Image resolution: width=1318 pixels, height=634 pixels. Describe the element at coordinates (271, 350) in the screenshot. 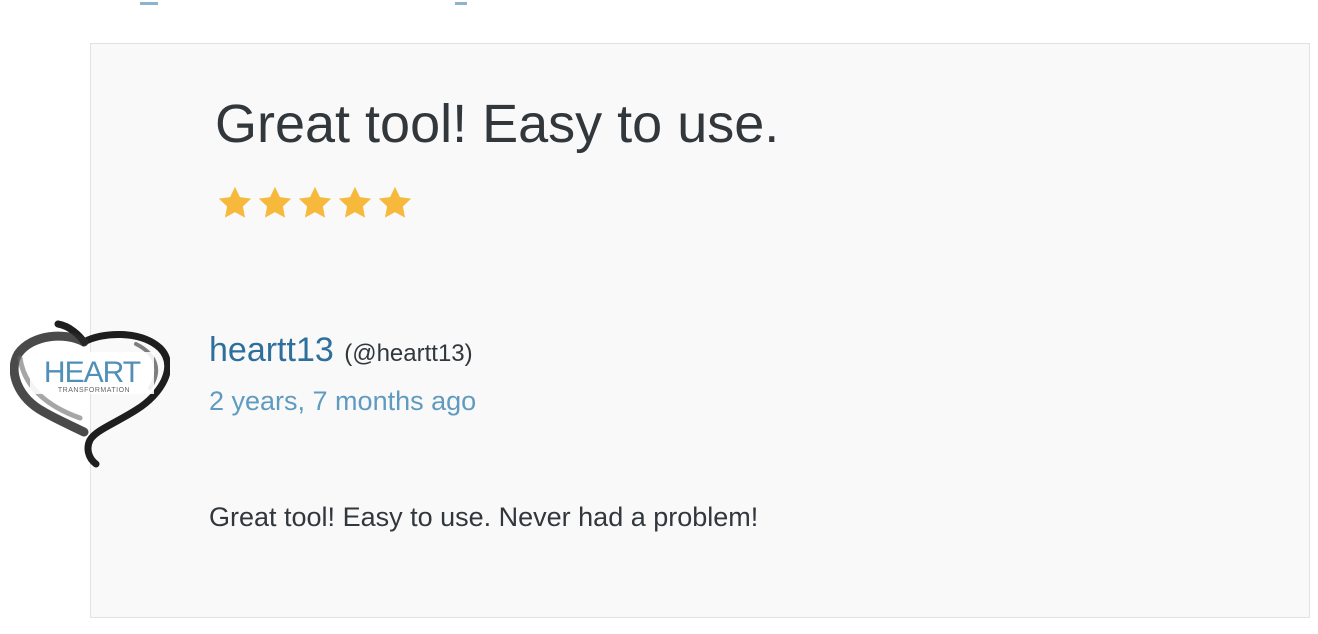

I see `author-name-link: heartt13` at that location.